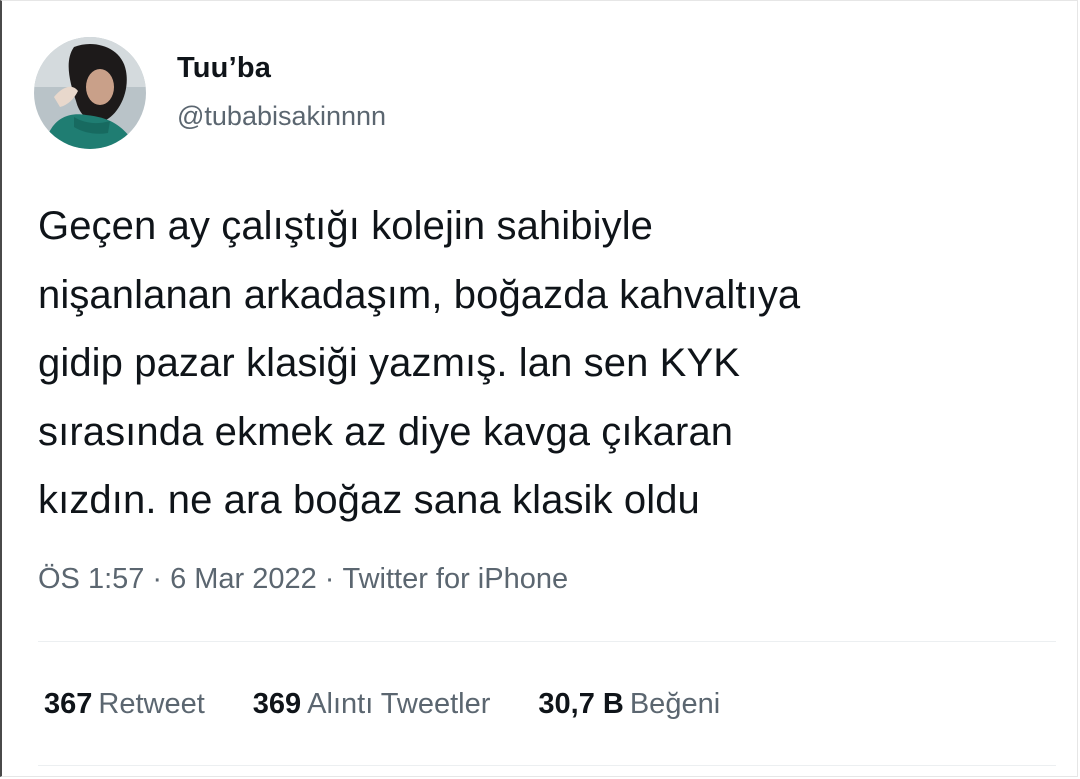 The width and height of the screenshot is (1080, 779). I want to click on avatar, so click(90, 93).